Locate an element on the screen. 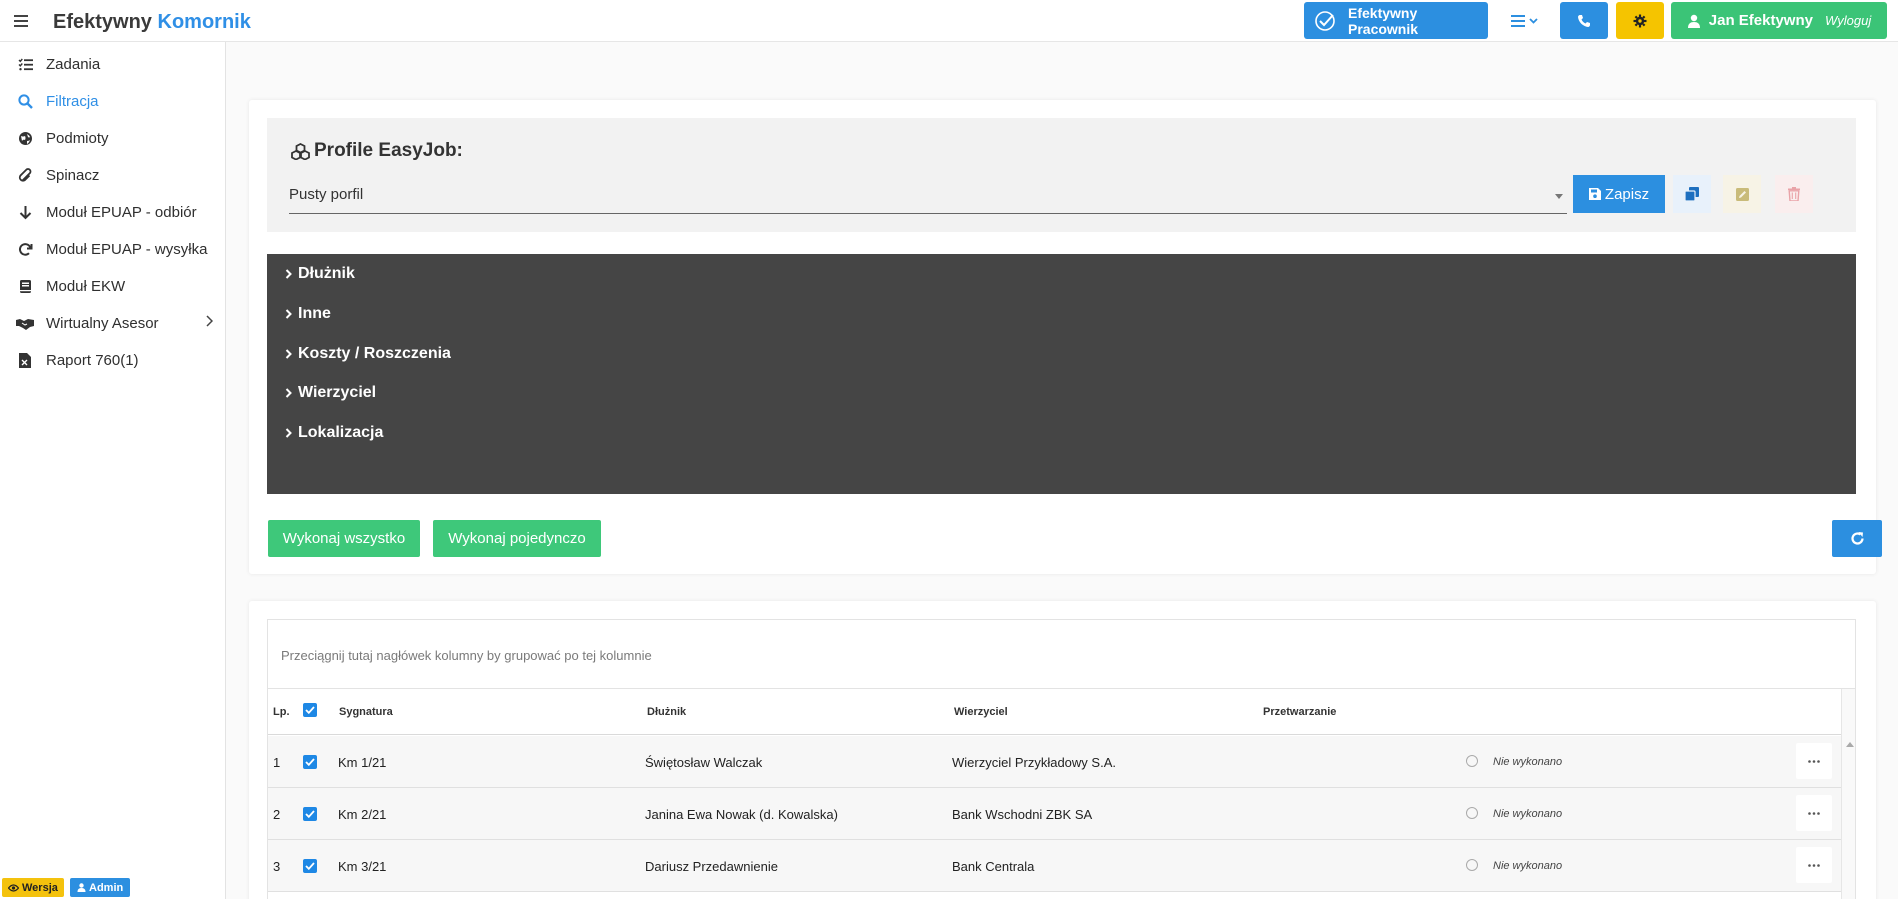  sidebar-item-label: Moduł EKW is located at coordinates (86, 286).